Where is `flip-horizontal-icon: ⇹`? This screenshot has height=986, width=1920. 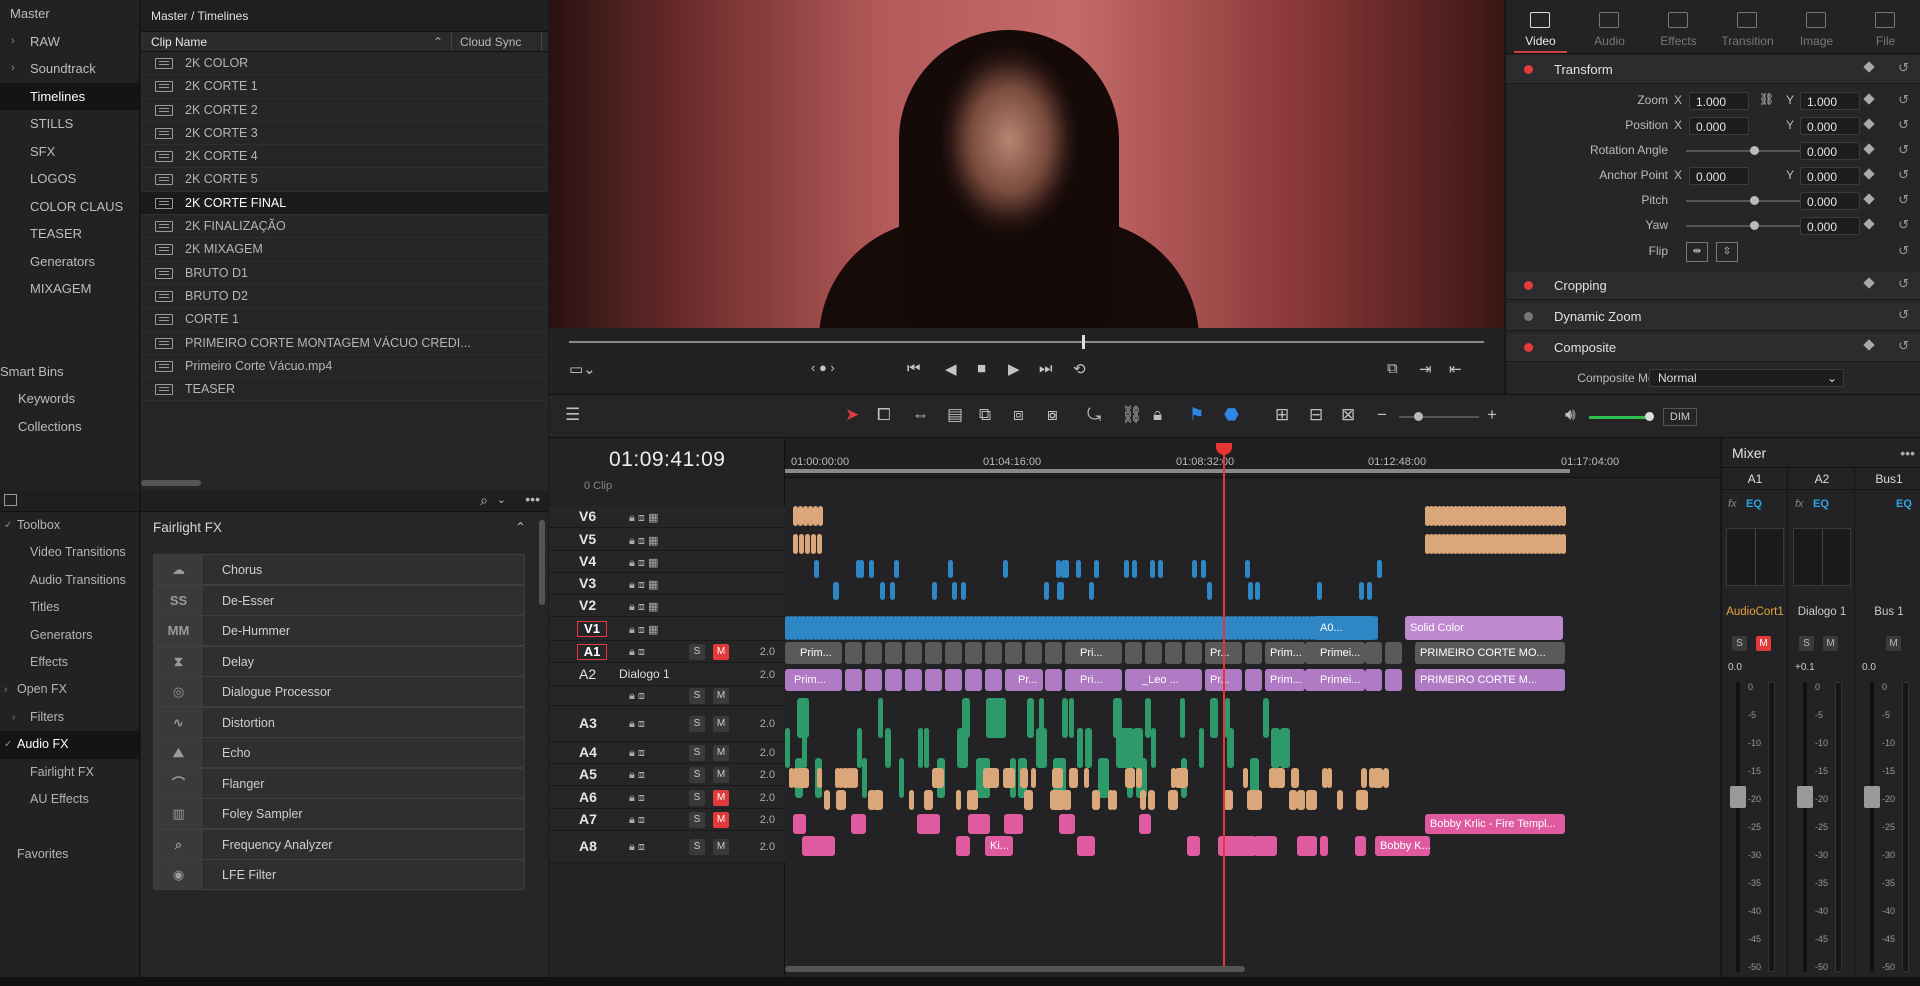 flip-horizontal-icon: ⇹ is located at coordinates (1697, 252).